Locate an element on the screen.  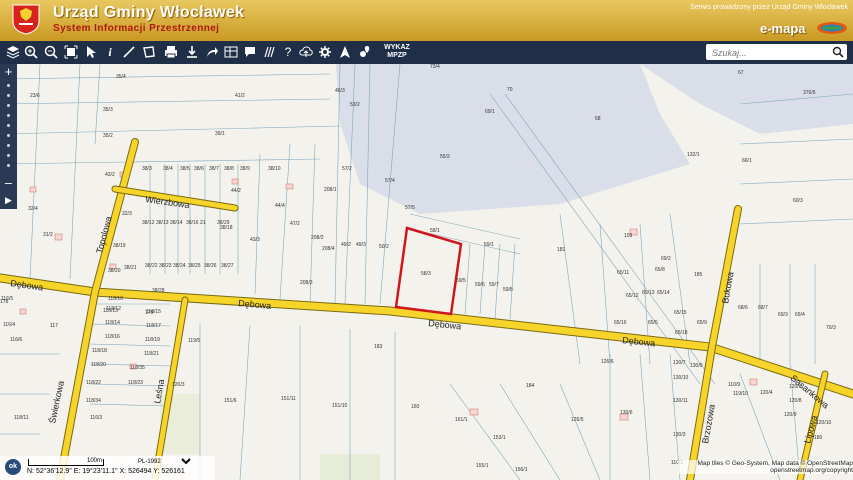
zoom-in-icon is located at coordinates (31, 52).